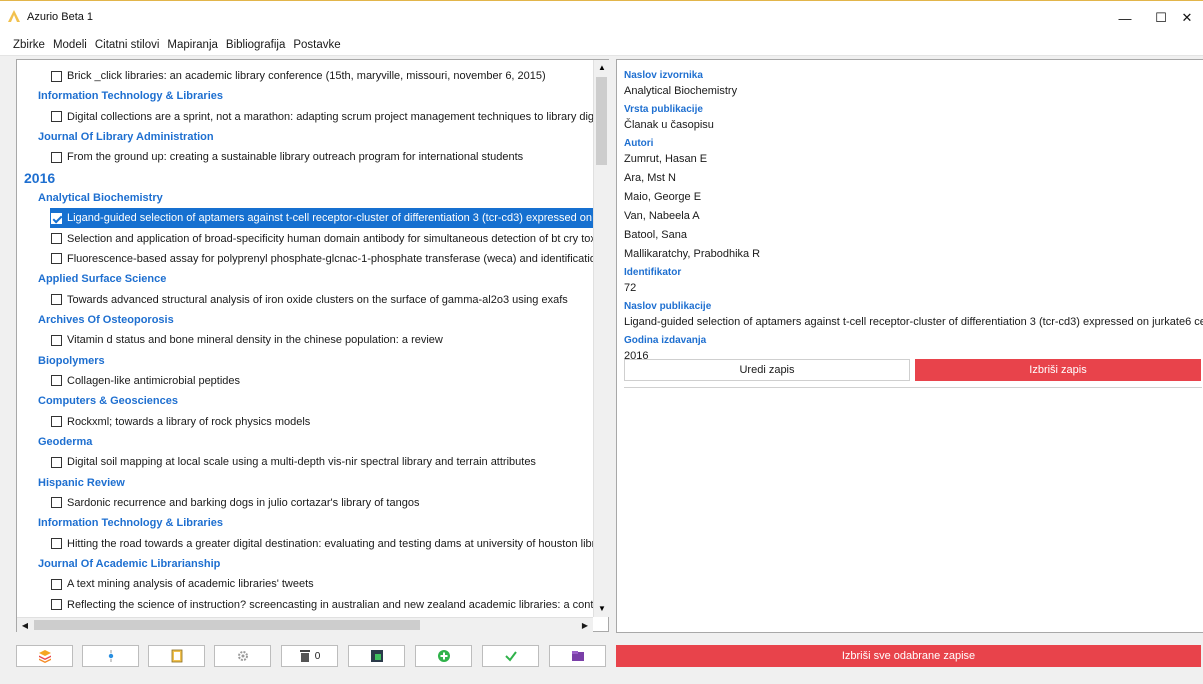 The height and width of the screenshot is (684, 1203). What do you see at coordinates (309, 656) in the screenshot?
I see `toolbar-trash-button: 0` at bounding box center [309, 656].